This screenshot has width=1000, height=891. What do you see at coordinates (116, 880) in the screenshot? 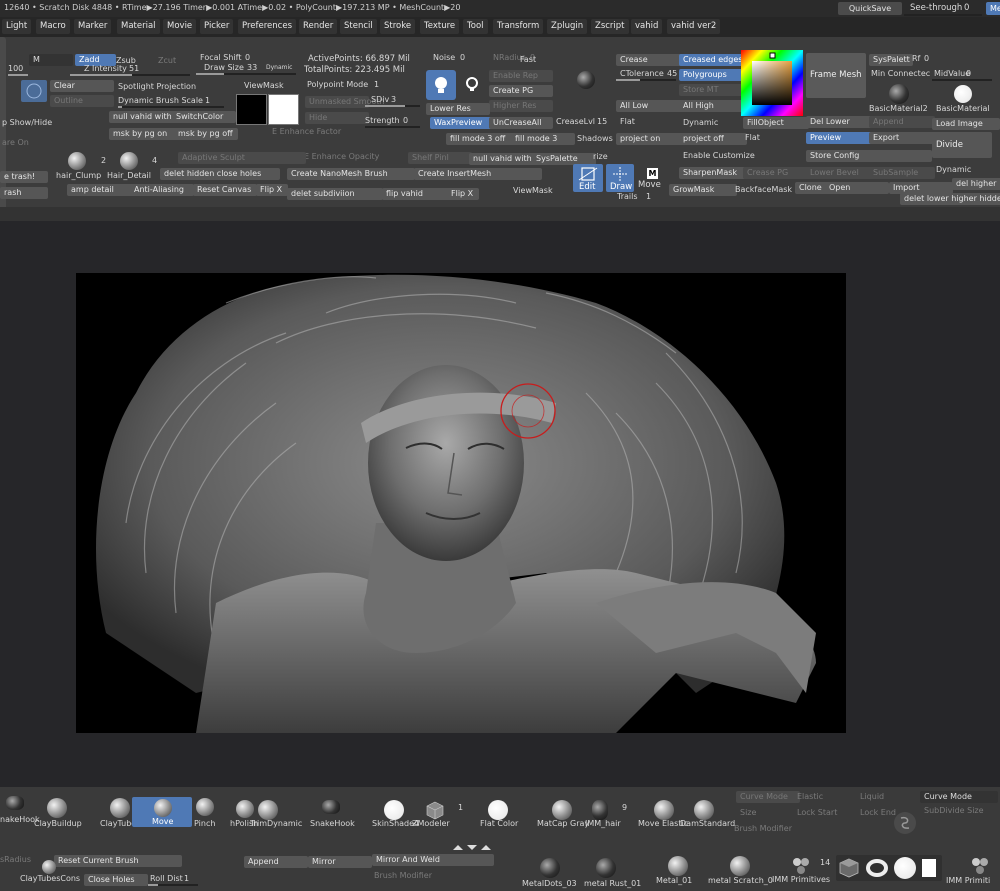
I see `close-holes-button: Close Holes` at bounding box center [116, 880].